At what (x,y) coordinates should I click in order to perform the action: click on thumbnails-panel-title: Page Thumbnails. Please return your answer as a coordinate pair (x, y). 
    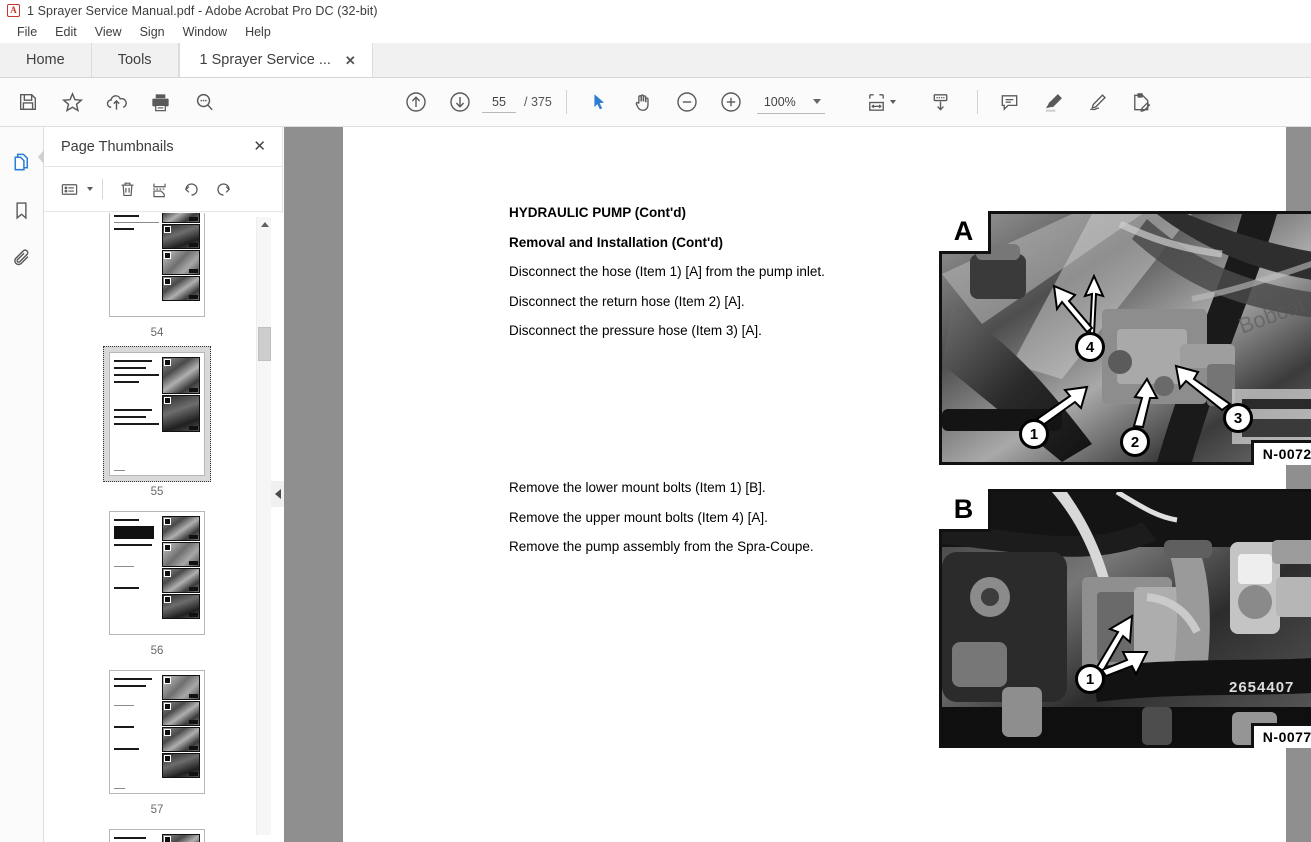
    Looking at the image, I should click on (117, 146).